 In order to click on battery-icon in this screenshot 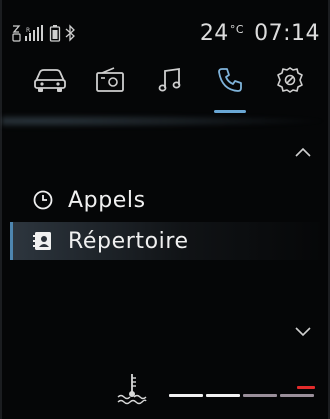, I will do `click(55, 33)`.